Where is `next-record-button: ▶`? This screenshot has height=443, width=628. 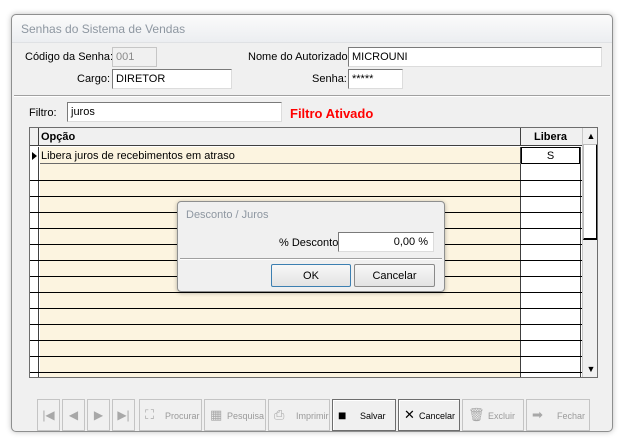
next-record-button: ▶ is located at coordinates (98, 415).